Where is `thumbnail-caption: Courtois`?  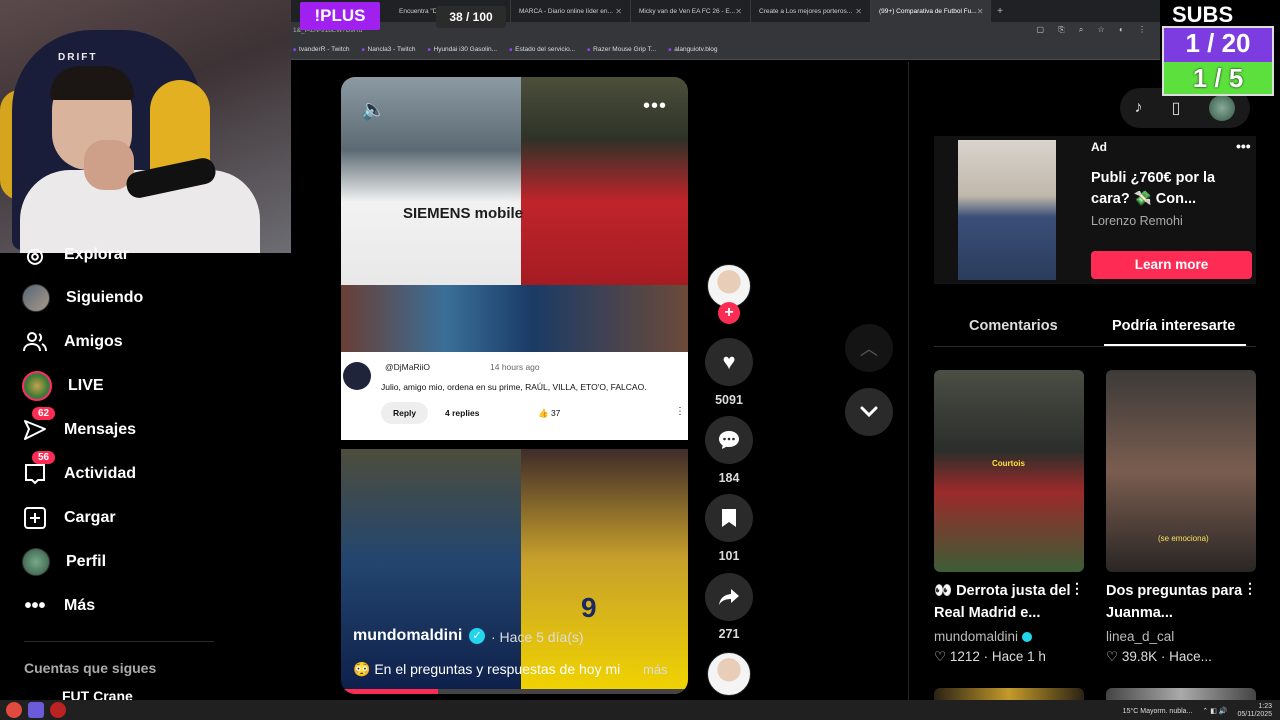
thumbnail-caption: Courtois is located at coordinates (1008, 463).